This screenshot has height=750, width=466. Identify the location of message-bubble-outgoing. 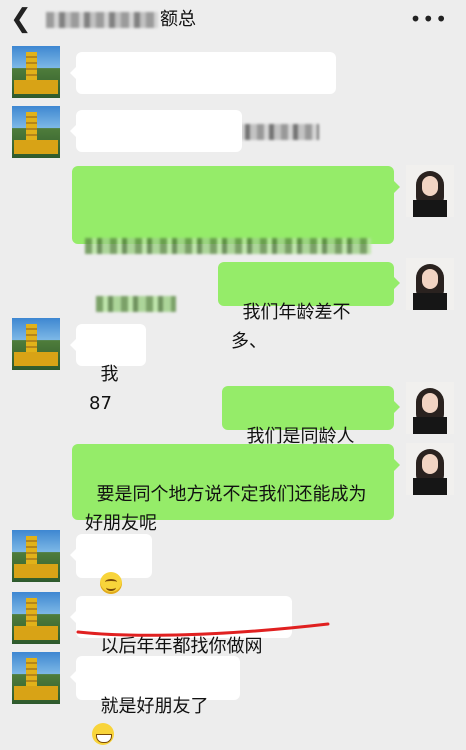
(236, 239).